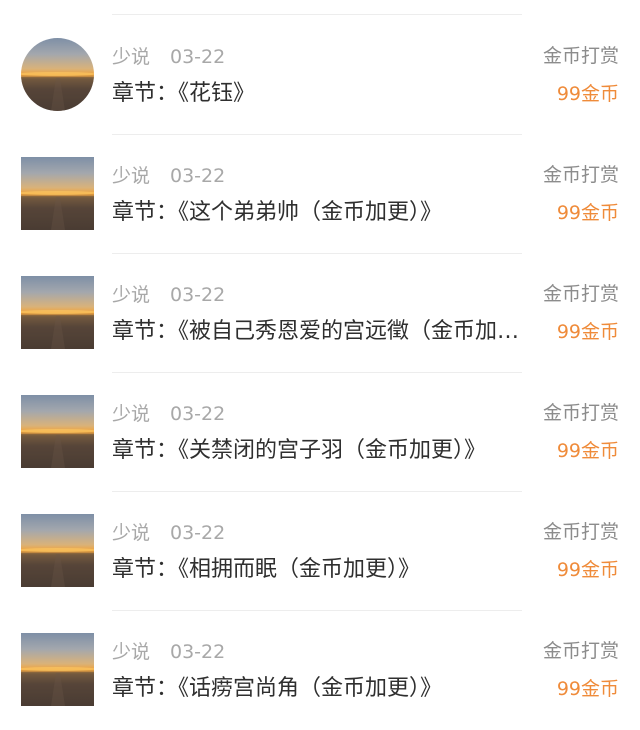 This screenshot has width=640, height=730. What do you see at coordinates (317, 332) in the screenshot?
I see `chapter-title: 章节：《被自己秀恩爱的宫远徵（金币加更）》` at bounding box center [317, 332].